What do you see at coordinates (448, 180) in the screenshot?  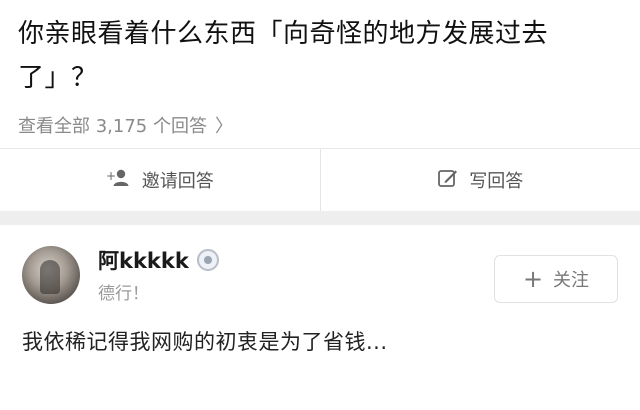 I see `edit-icon` at bounding box center [448, 180].